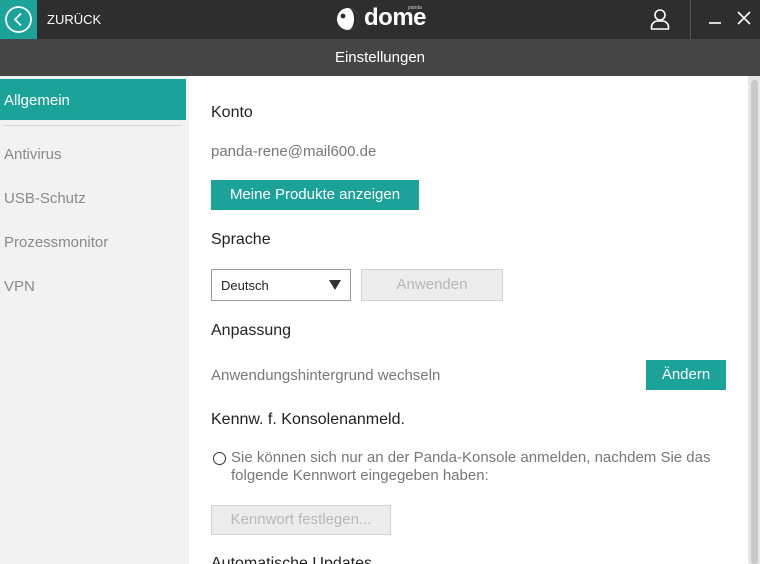 This screenshot has height=564, width=760. Describe the element at coordinates (33, 154) in the screenshot. I see `sidebar-item-antivirus: Antivirus` at that location.